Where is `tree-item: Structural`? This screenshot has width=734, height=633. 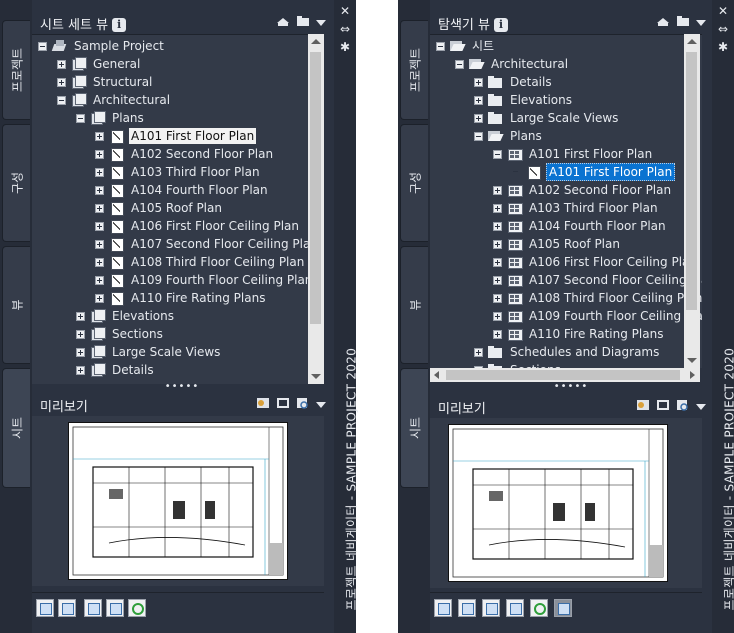
tree-item: Structural is located at coordinates (105, 82).